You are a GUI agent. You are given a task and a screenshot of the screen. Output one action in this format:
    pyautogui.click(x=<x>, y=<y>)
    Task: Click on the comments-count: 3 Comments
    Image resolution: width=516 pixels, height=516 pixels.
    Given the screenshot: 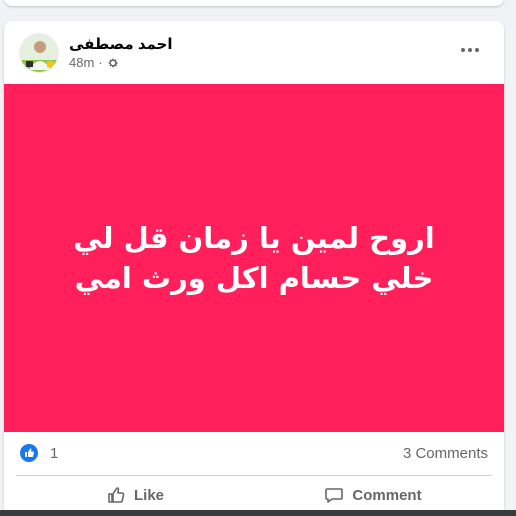 What is the action you would take?
    pyautogui.click(x=445, y=453)
    